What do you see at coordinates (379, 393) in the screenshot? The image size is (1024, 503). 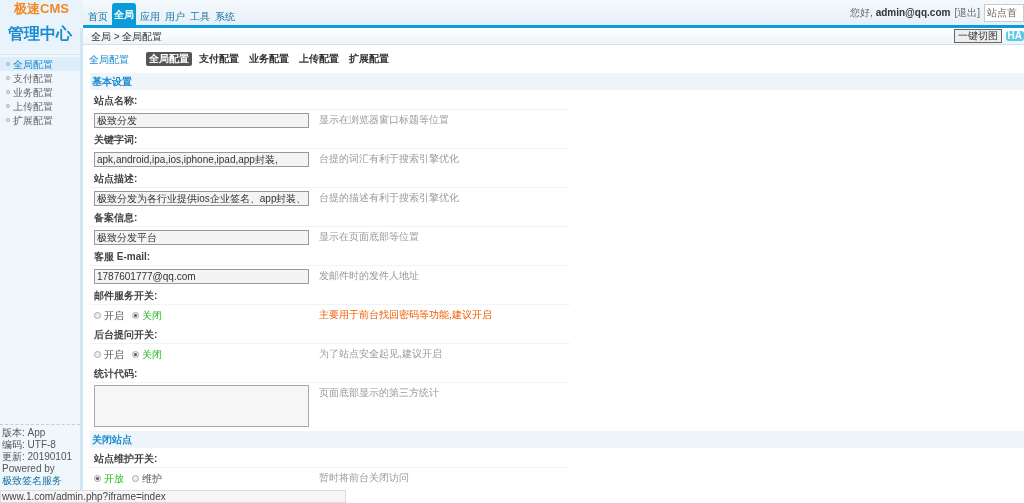 I see `hint-text: 页面底部显示的第三方统计` at bounding box center [379, 393].